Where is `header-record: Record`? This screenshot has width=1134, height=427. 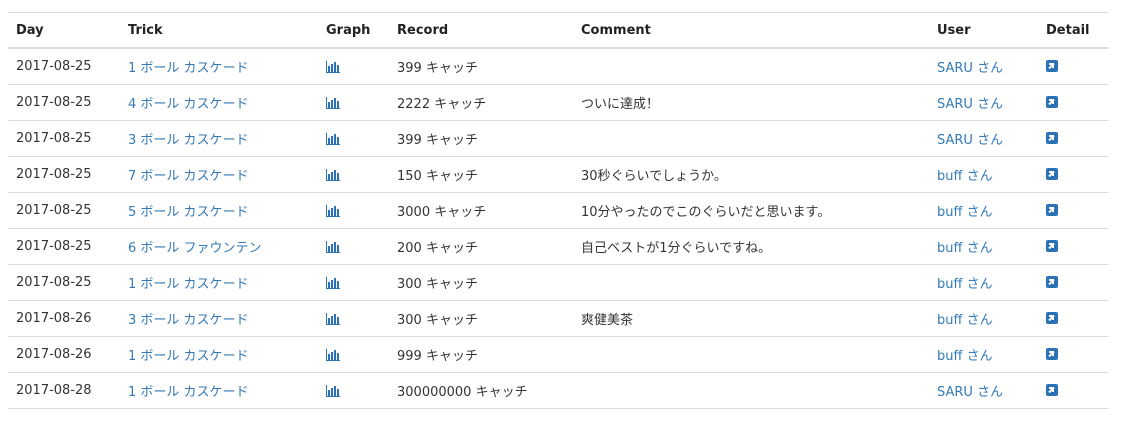
header-record: Record is located at coordinates (423, 30).